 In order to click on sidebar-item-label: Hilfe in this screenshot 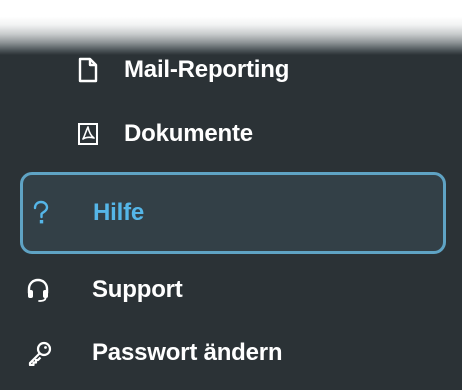, I will do `click(119, 212)`.